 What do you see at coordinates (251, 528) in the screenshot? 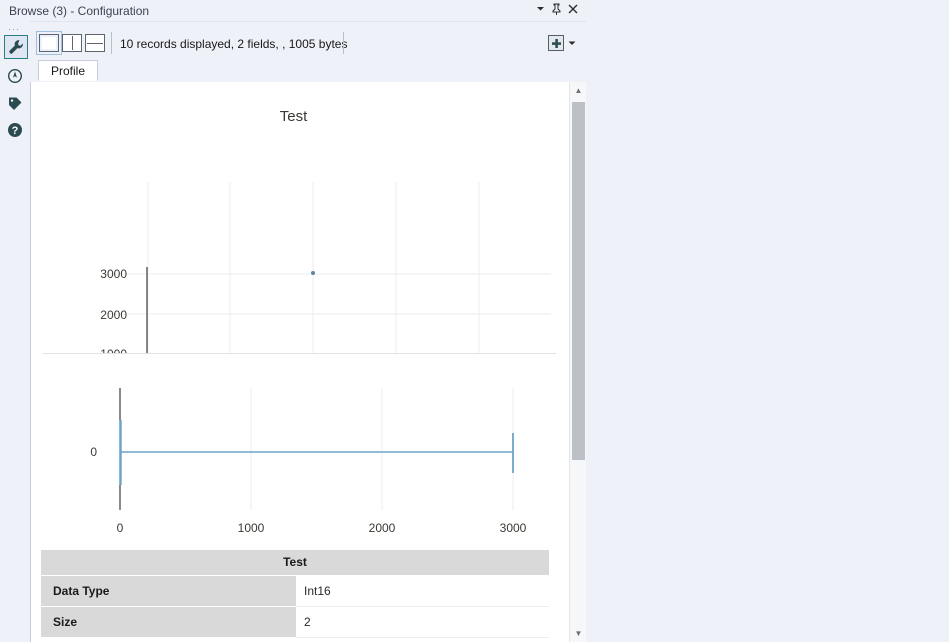
I see `svg-text: 1000` at bounding box center [251, 528].